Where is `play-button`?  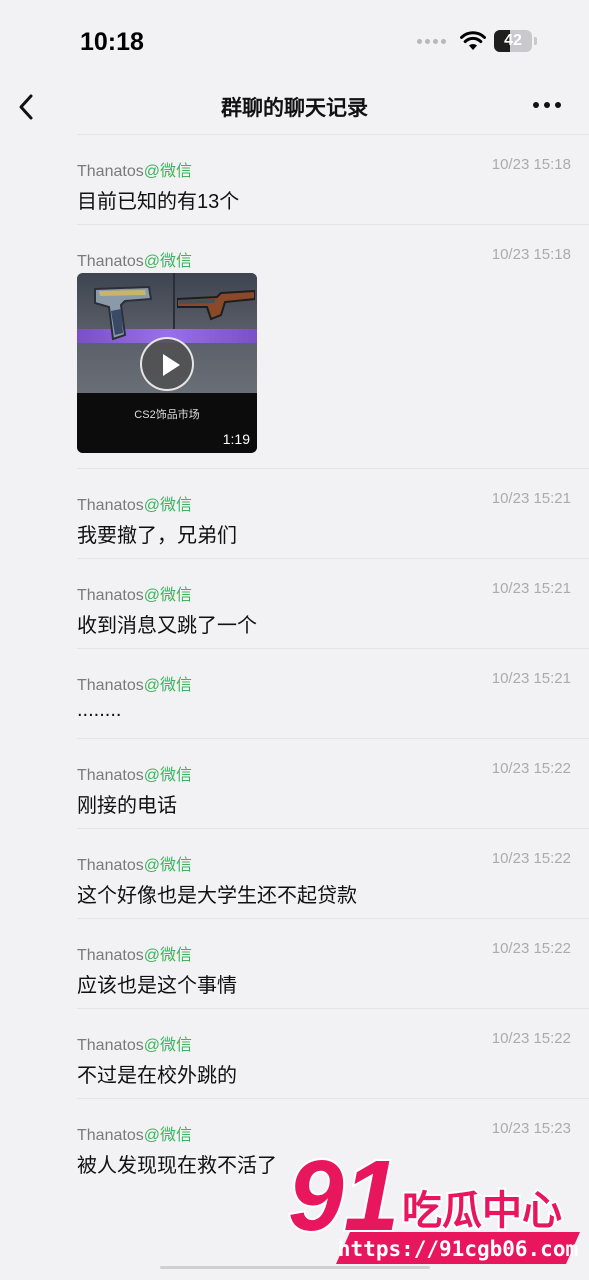
play-button is located at coordinates (167, 364).